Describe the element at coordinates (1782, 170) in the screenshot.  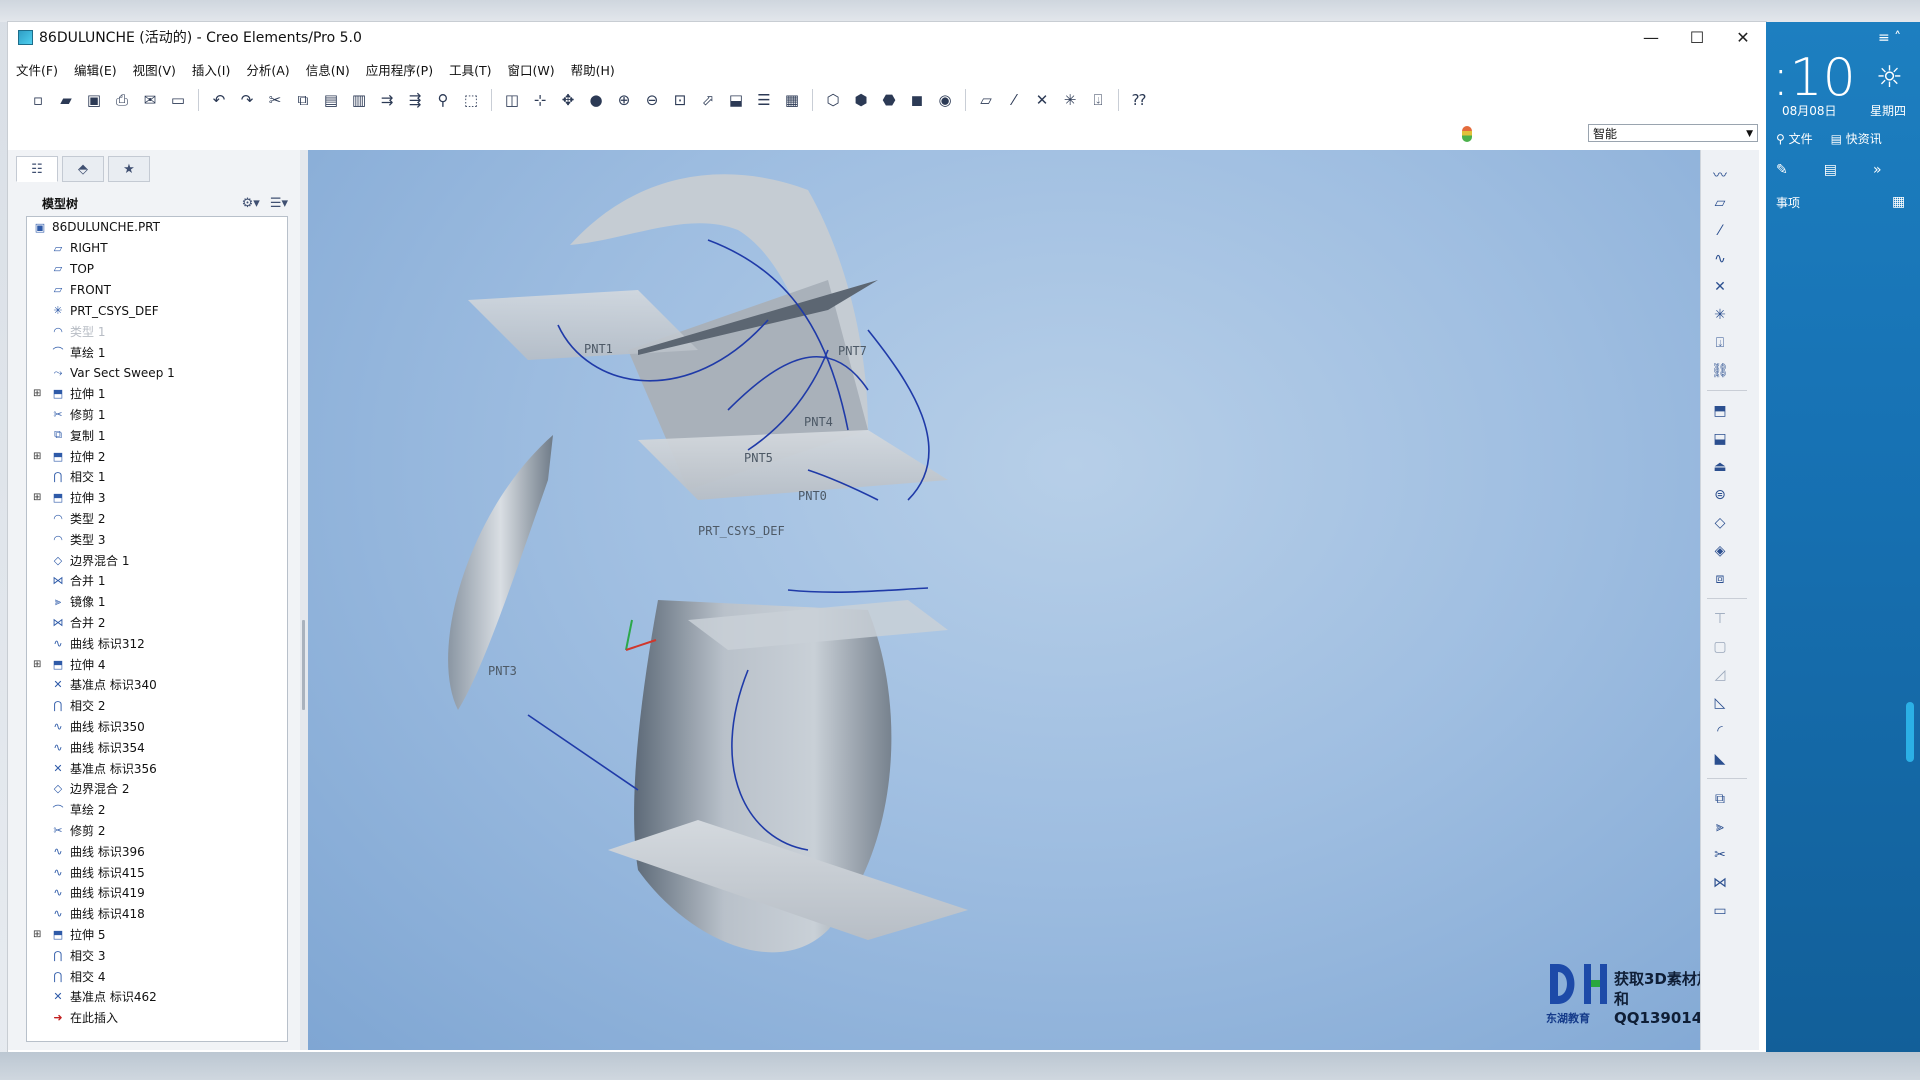
I see `notes-icon: ✎` at that location.